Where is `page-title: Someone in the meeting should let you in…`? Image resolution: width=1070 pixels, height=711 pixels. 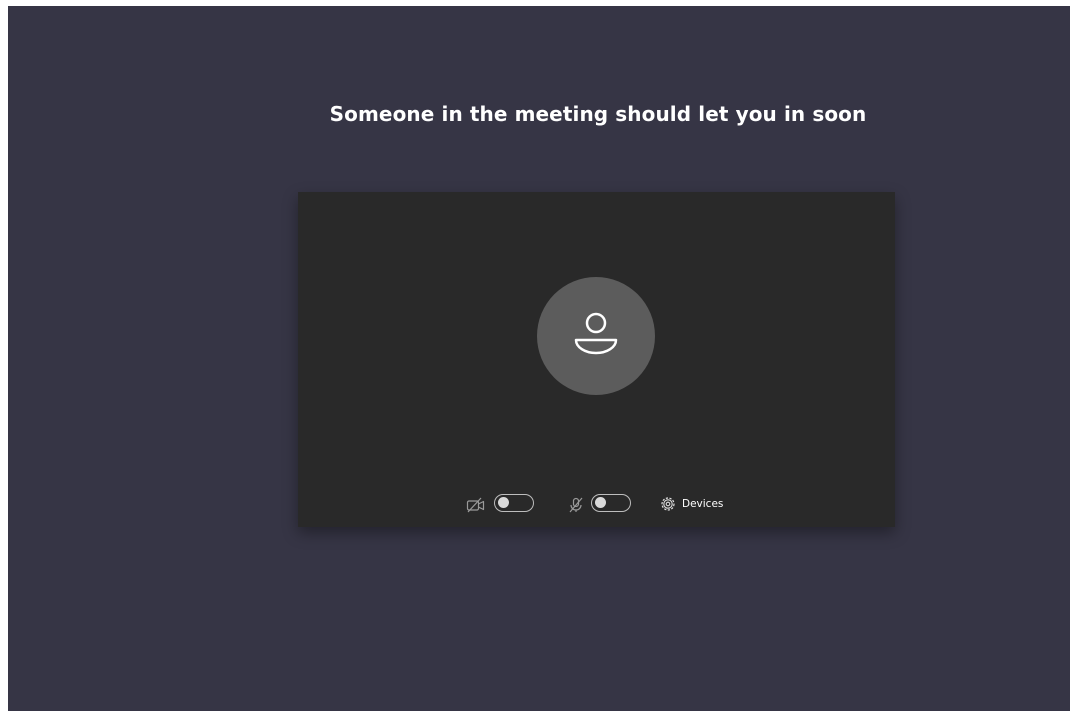 page-title: Someone in the meeting should let you in… is located at coordinates (598, 114).